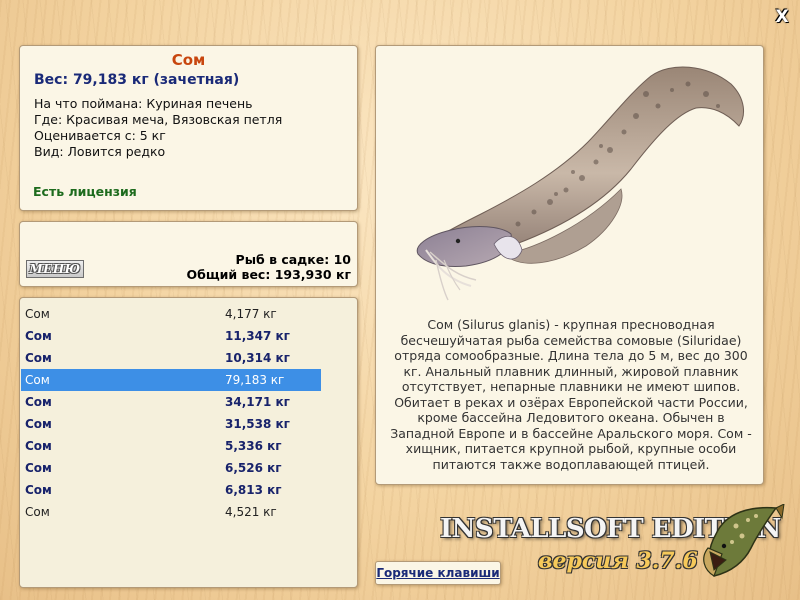  Describe the element at coordinates (171, 358) in the screenshot. I see `catch-row: Сом 10,314 кг` at that location.